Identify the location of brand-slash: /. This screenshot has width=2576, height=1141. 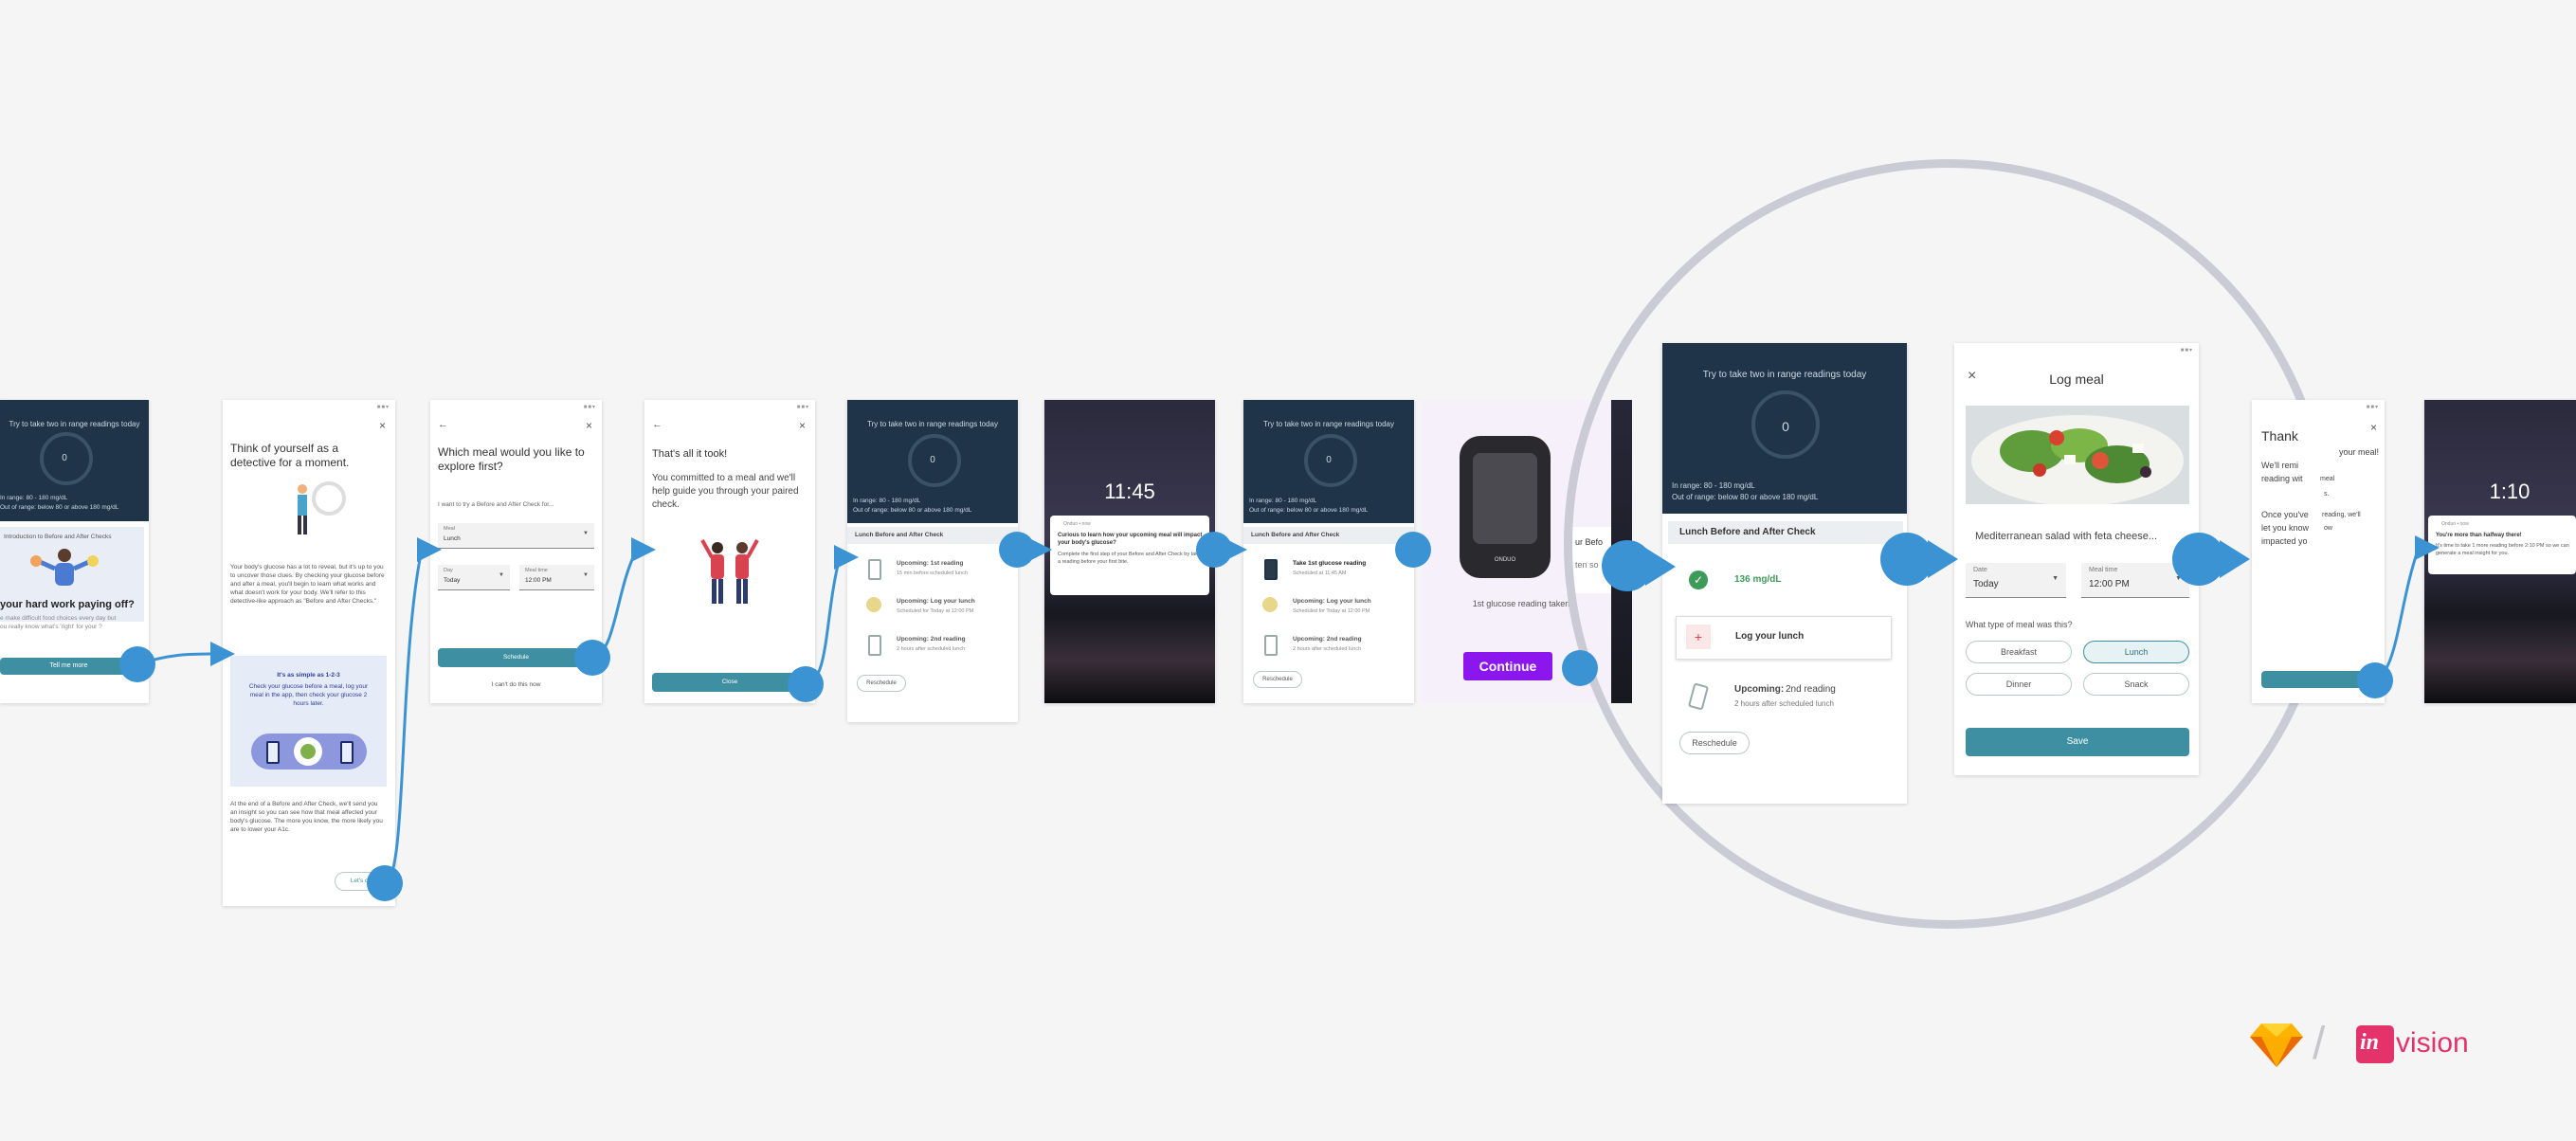
(2319, 1044).